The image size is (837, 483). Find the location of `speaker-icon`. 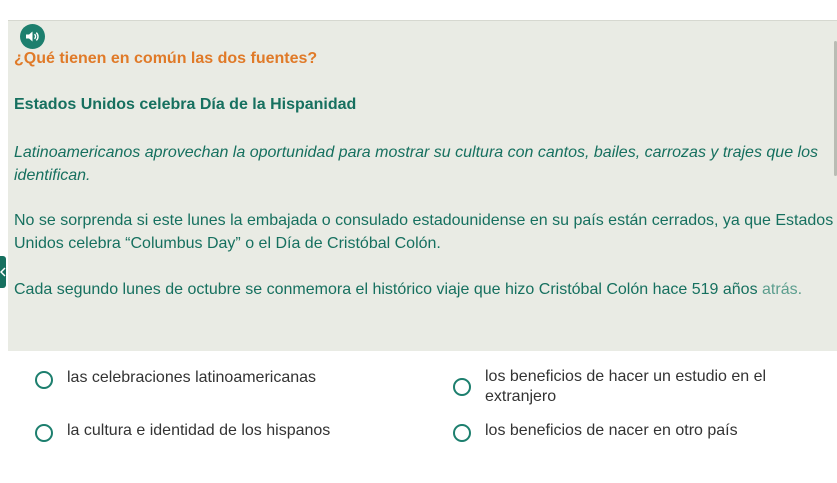

speaker-icon is located at coordinates (32, 36).